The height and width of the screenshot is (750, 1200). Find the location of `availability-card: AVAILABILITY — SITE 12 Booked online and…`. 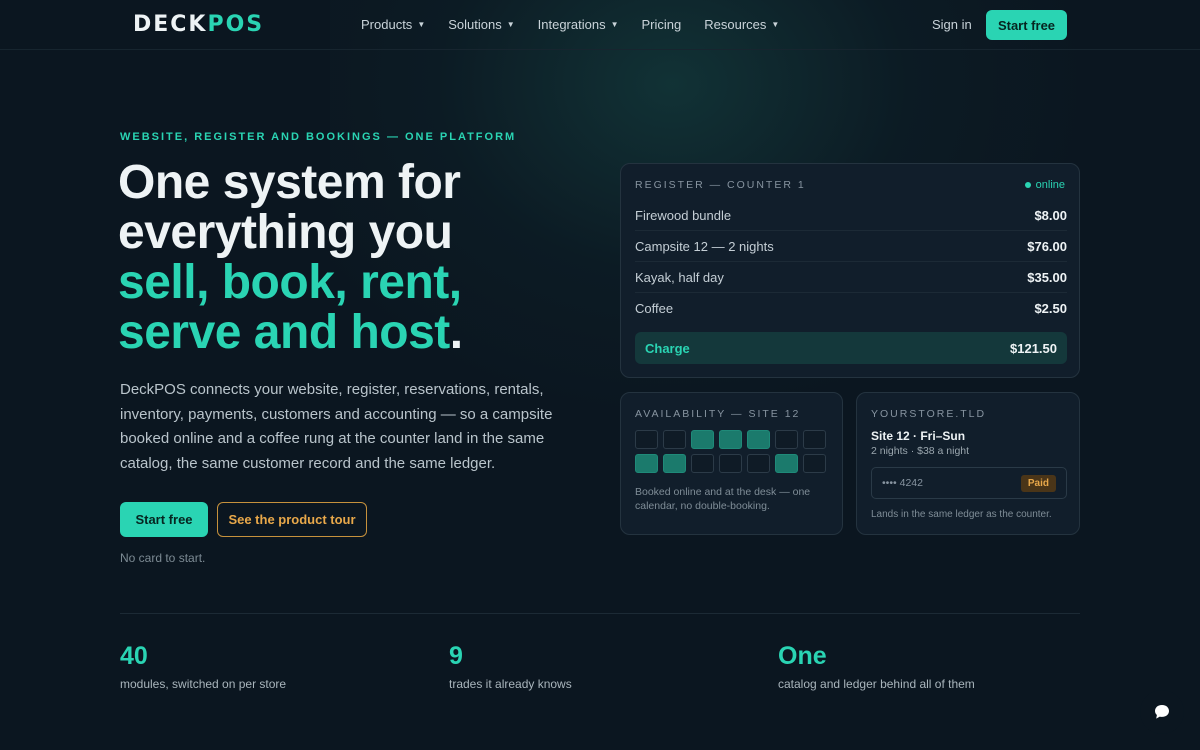

availability-card: AVAILABILITY — SITE 12 Booked online and… is located at coordinates (731, 463).